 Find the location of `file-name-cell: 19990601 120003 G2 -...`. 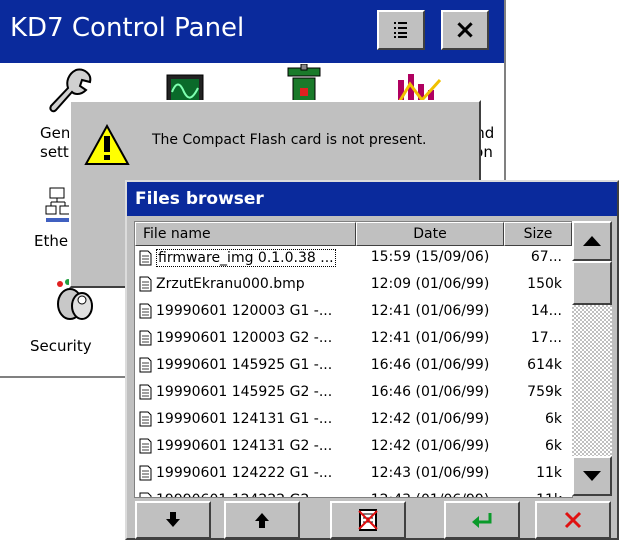

file-name-cell: 19990601 120003 G2 -... is located at coordinates (246, 338).